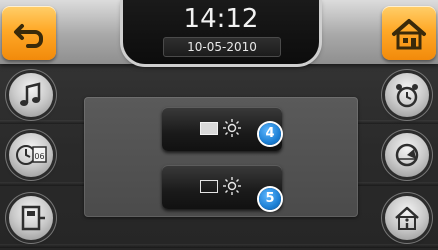  What do you see at coordinates (209, 186) in the screenshot?
I see `display-outline-icon` at bounding box center [209, 186].